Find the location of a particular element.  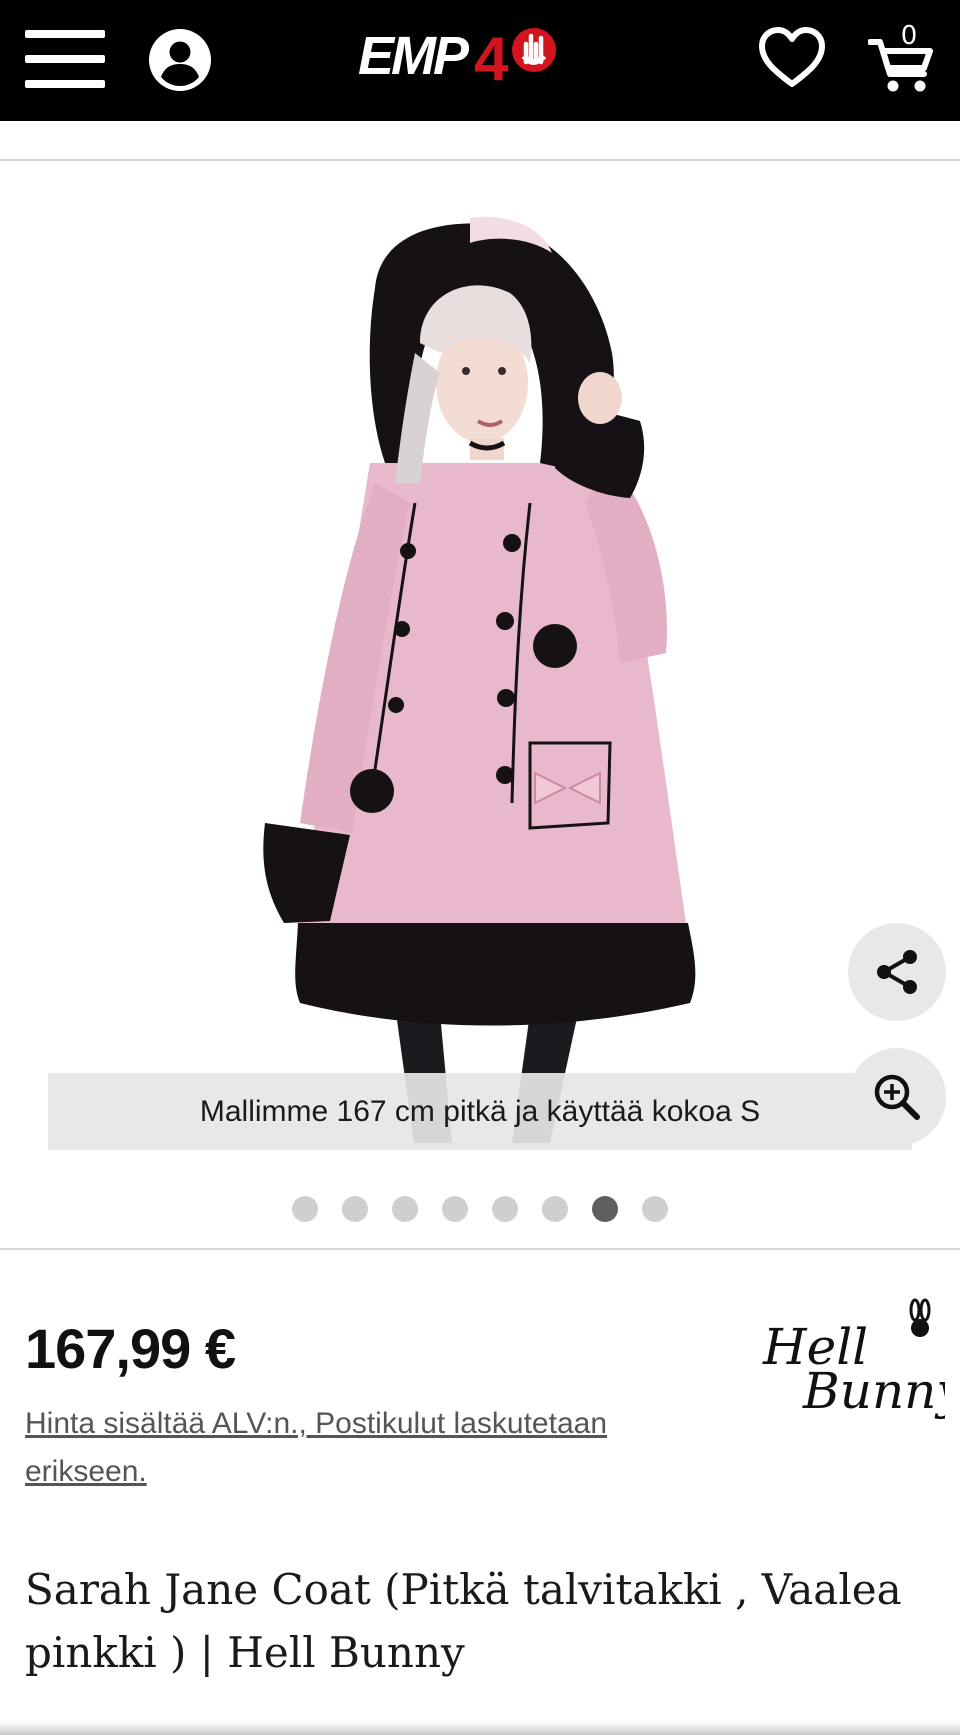

section-divider is located at coordinates (480, 1249).